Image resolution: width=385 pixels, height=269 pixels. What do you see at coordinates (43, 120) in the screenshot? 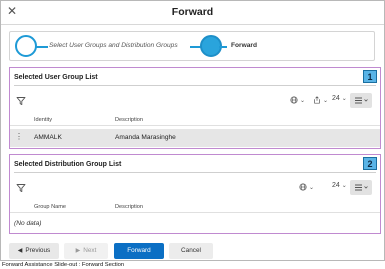
I see `column-header: Identity` at bounding box center [43, 120].